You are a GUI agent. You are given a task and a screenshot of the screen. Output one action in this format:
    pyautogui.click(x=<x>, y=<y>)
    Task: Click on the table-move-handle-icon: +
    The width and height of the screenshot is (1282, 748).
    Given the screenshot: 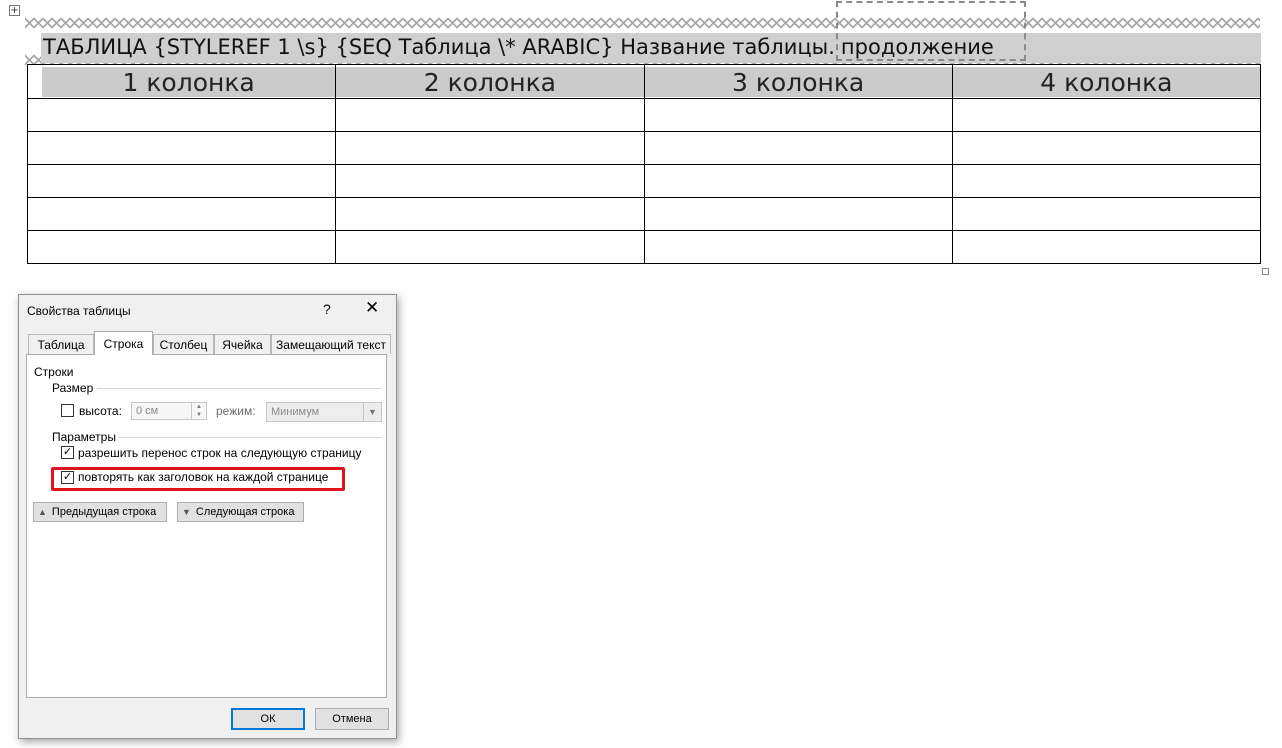 What is the action you would take?
    pyautogui.click(x=14, y=10)
    